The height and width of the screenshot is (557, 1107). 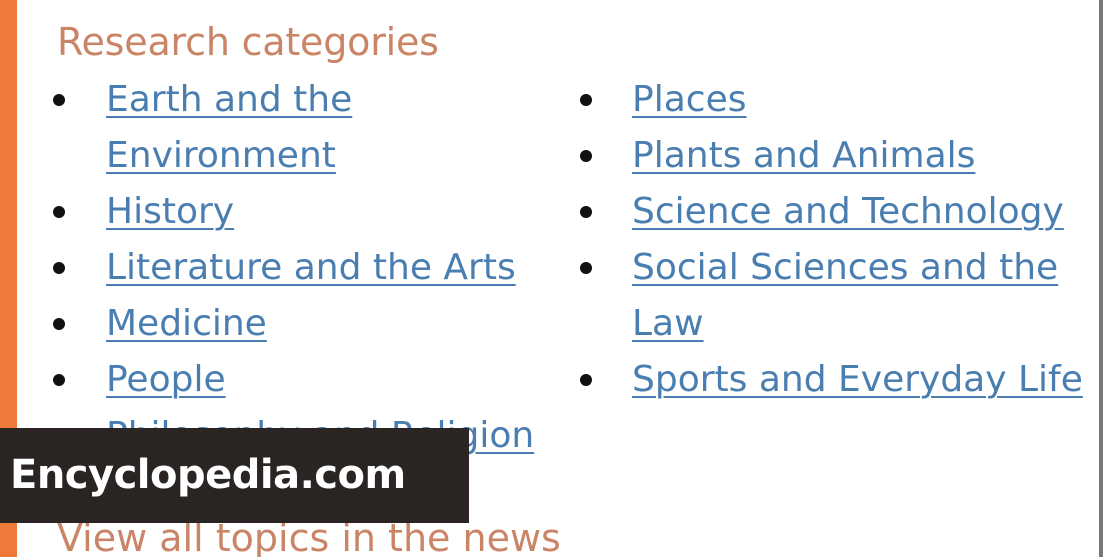 What do you see at coordinates (248, 42) in the screenshot?
I see `research-categories-heading: Research categories` at bounding box center [248, 42].